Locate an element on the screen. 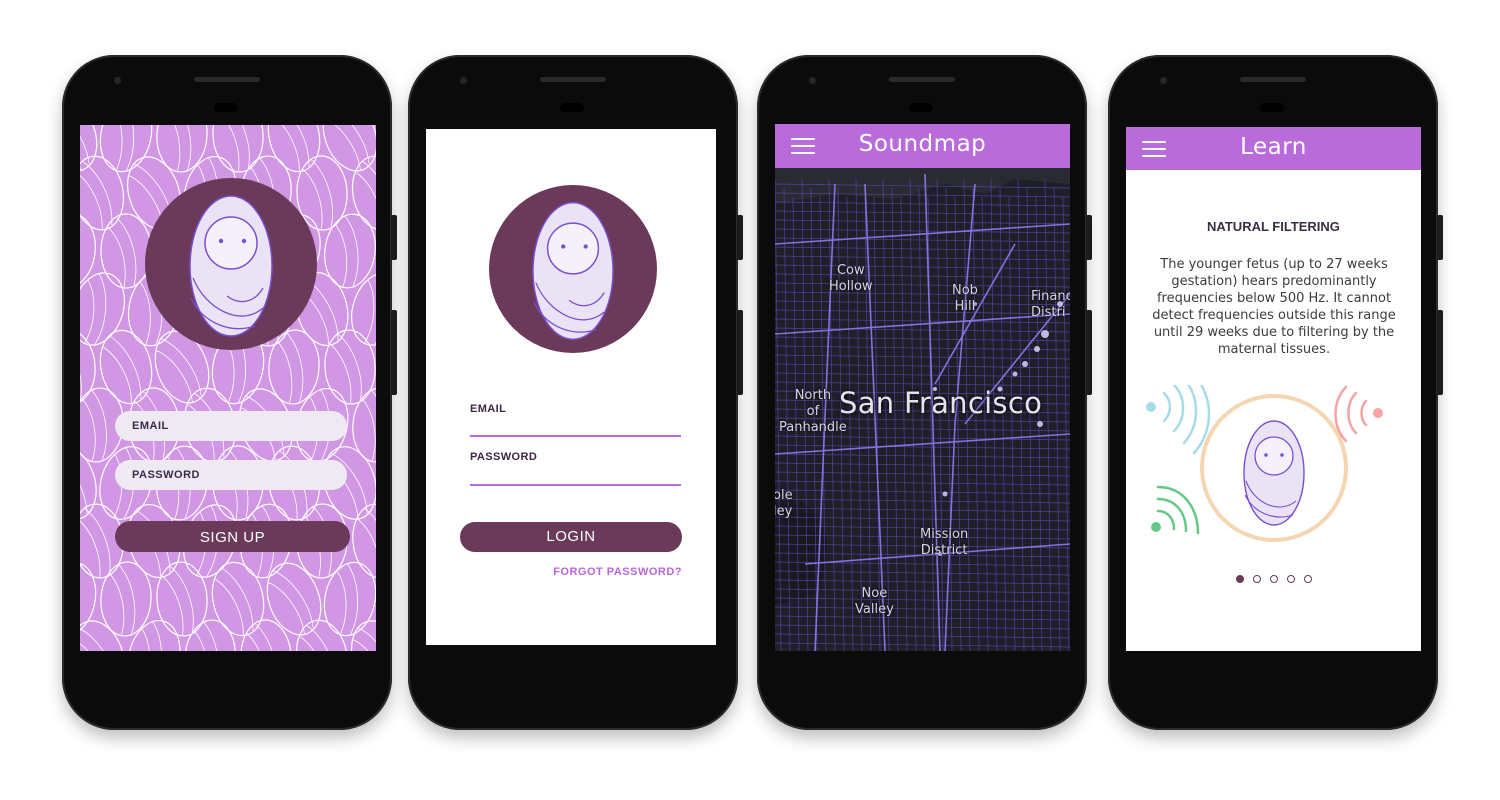 This screenshot has height=800, width=1500. map-label-city: San Francisco is located at coordinates (941, 403).